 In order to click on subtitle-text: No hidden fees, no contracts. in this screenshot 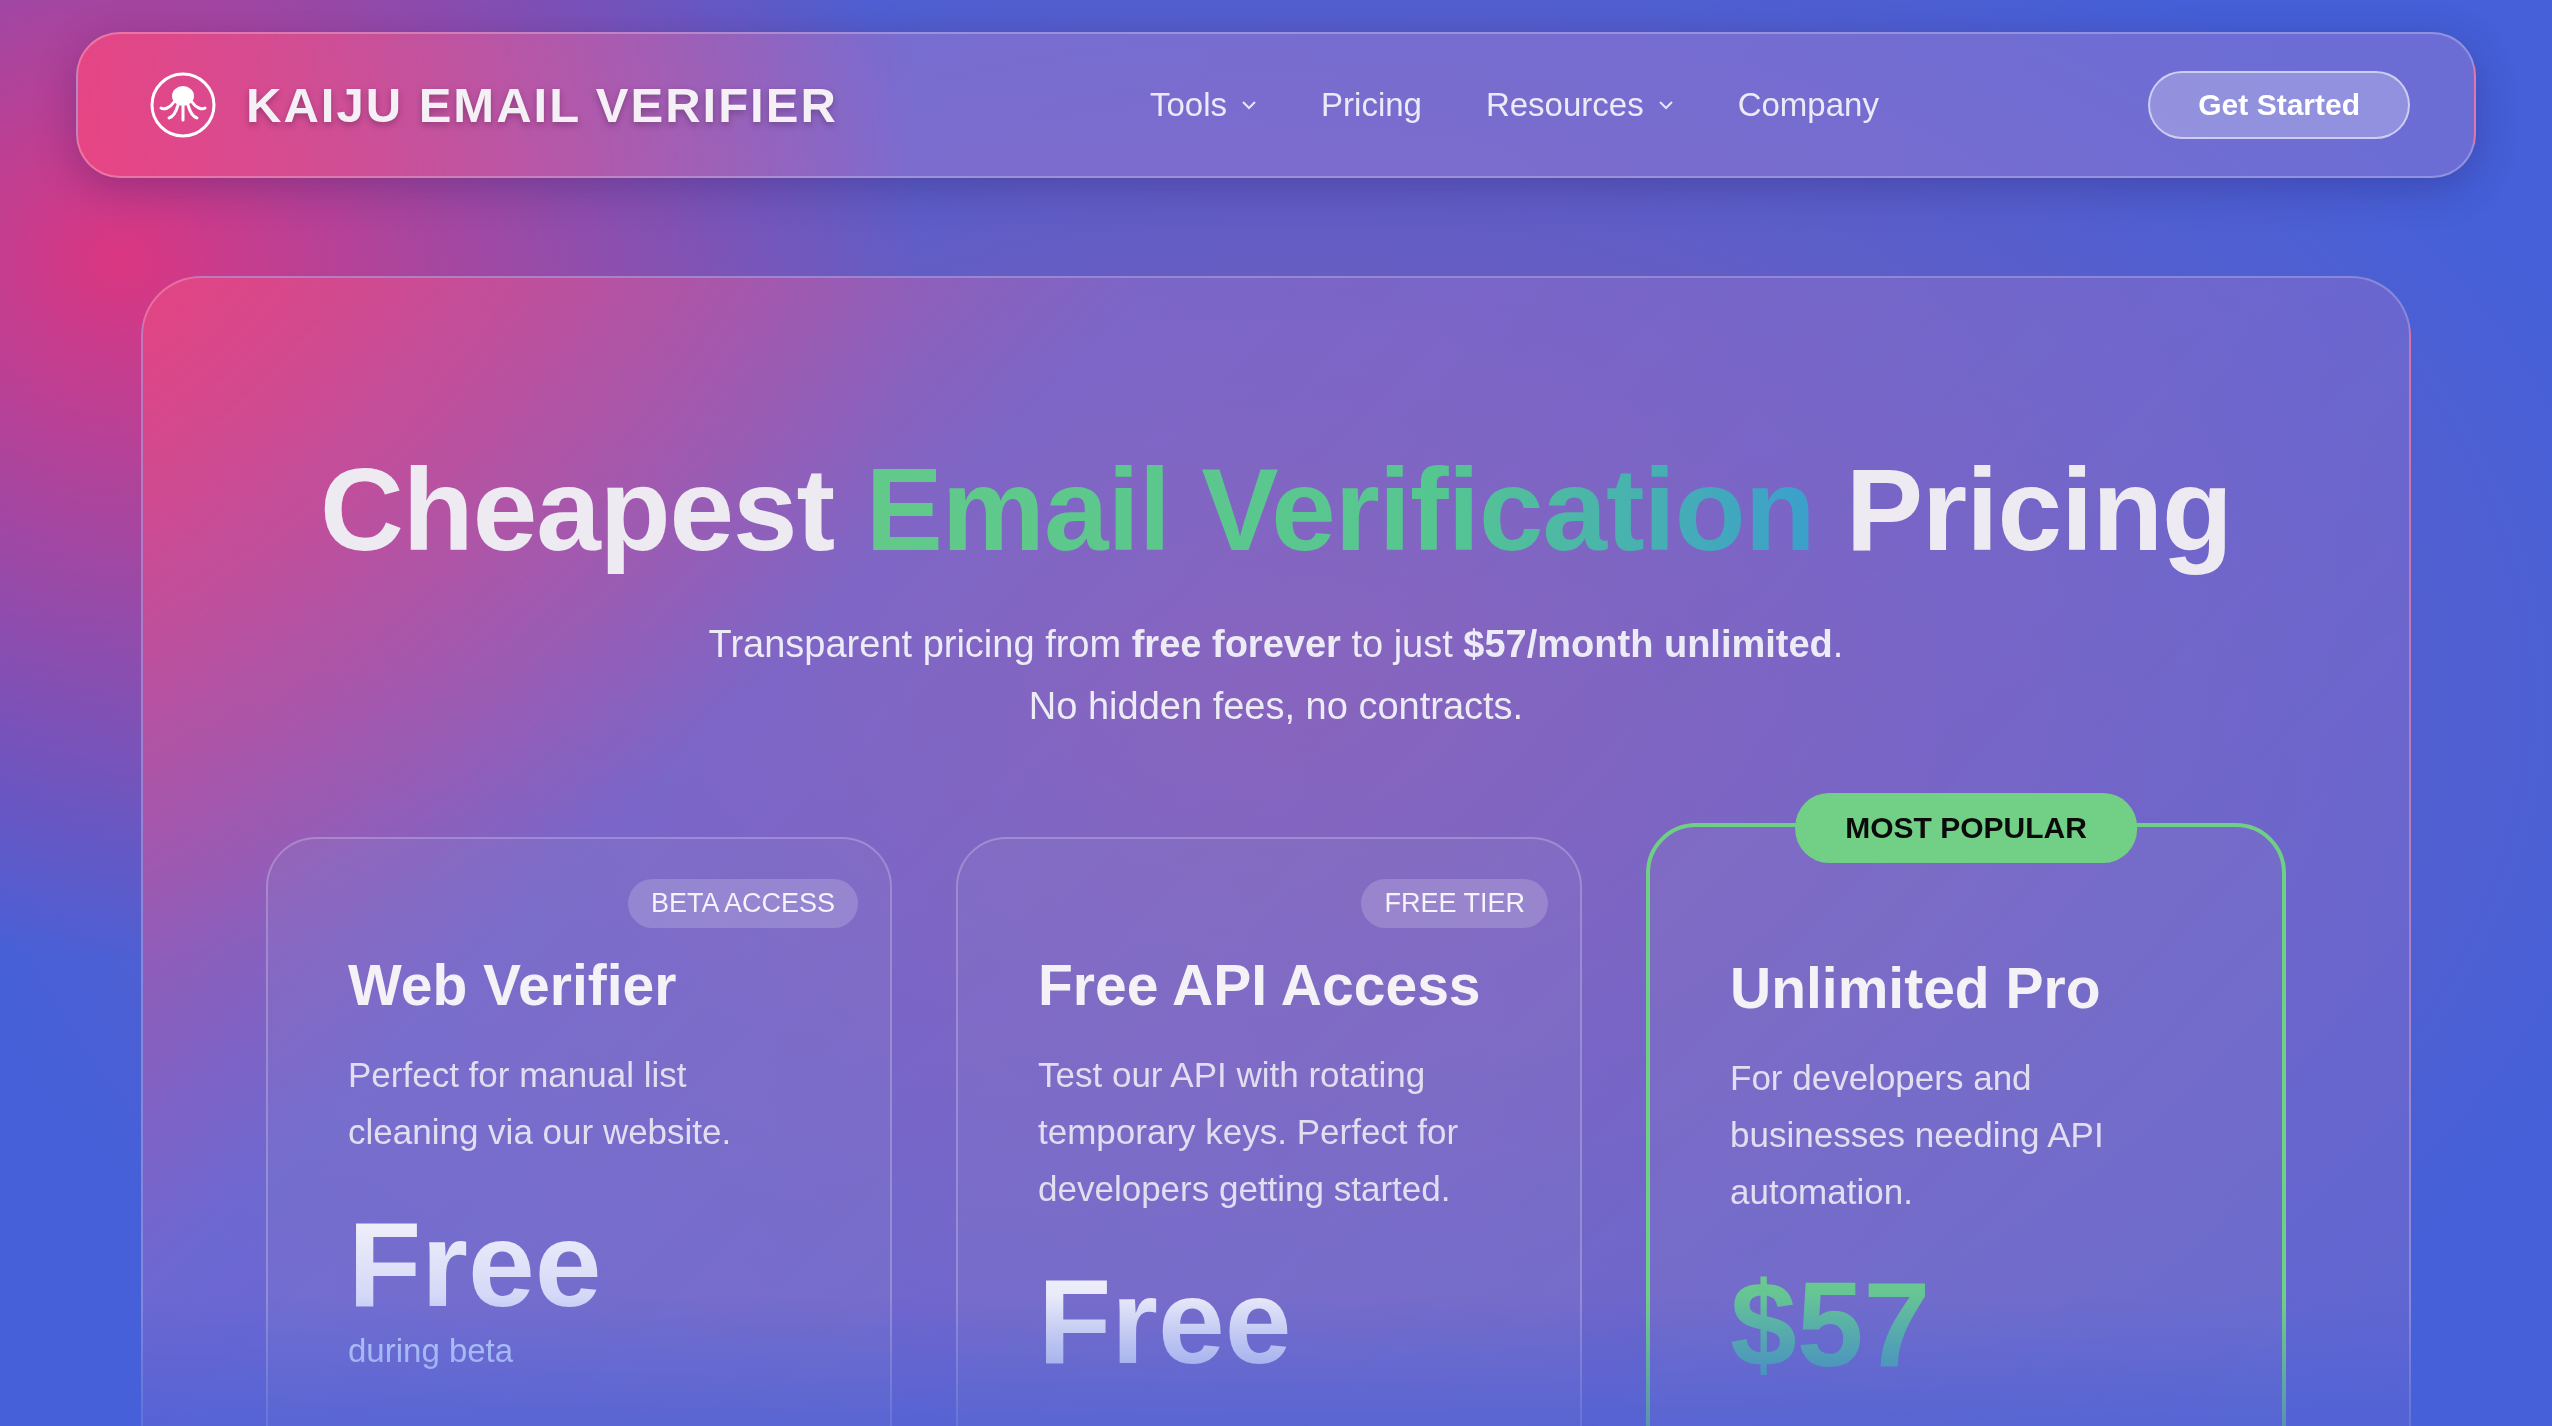, I will do `click(1276, 706)`.